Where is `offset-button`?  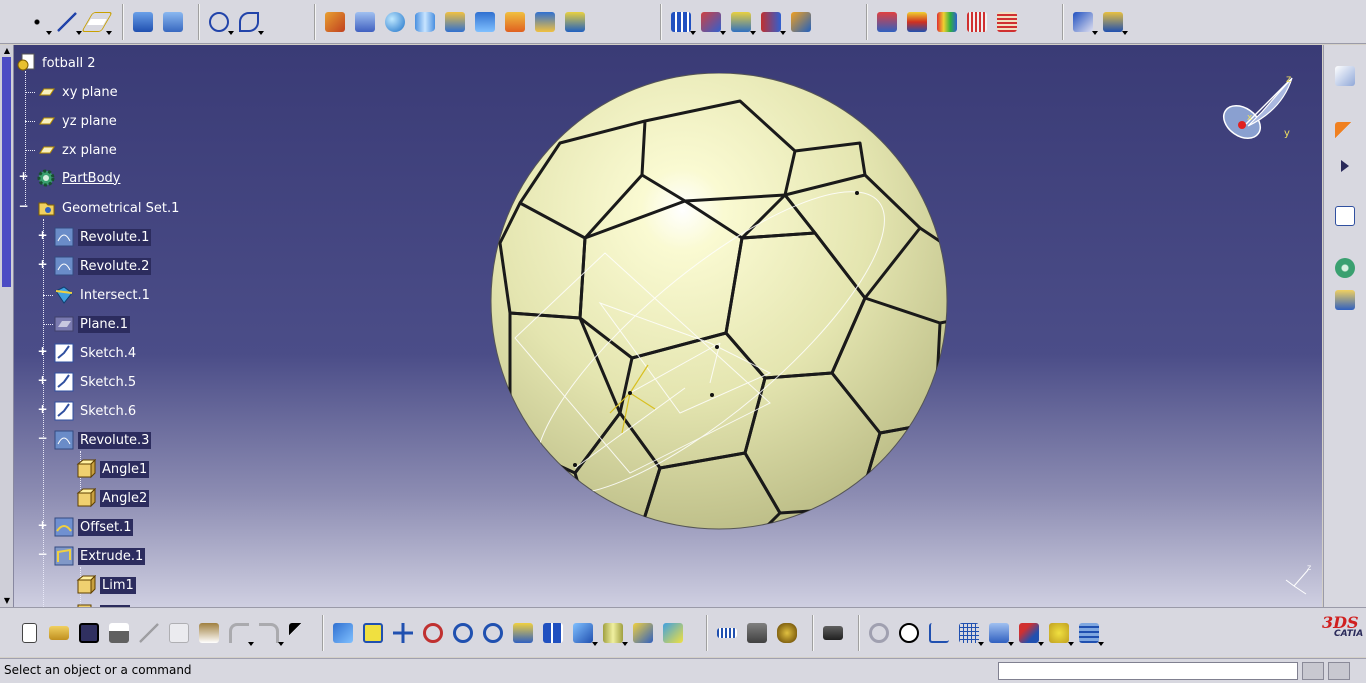
offset-button is located at coordinates (545, 22).